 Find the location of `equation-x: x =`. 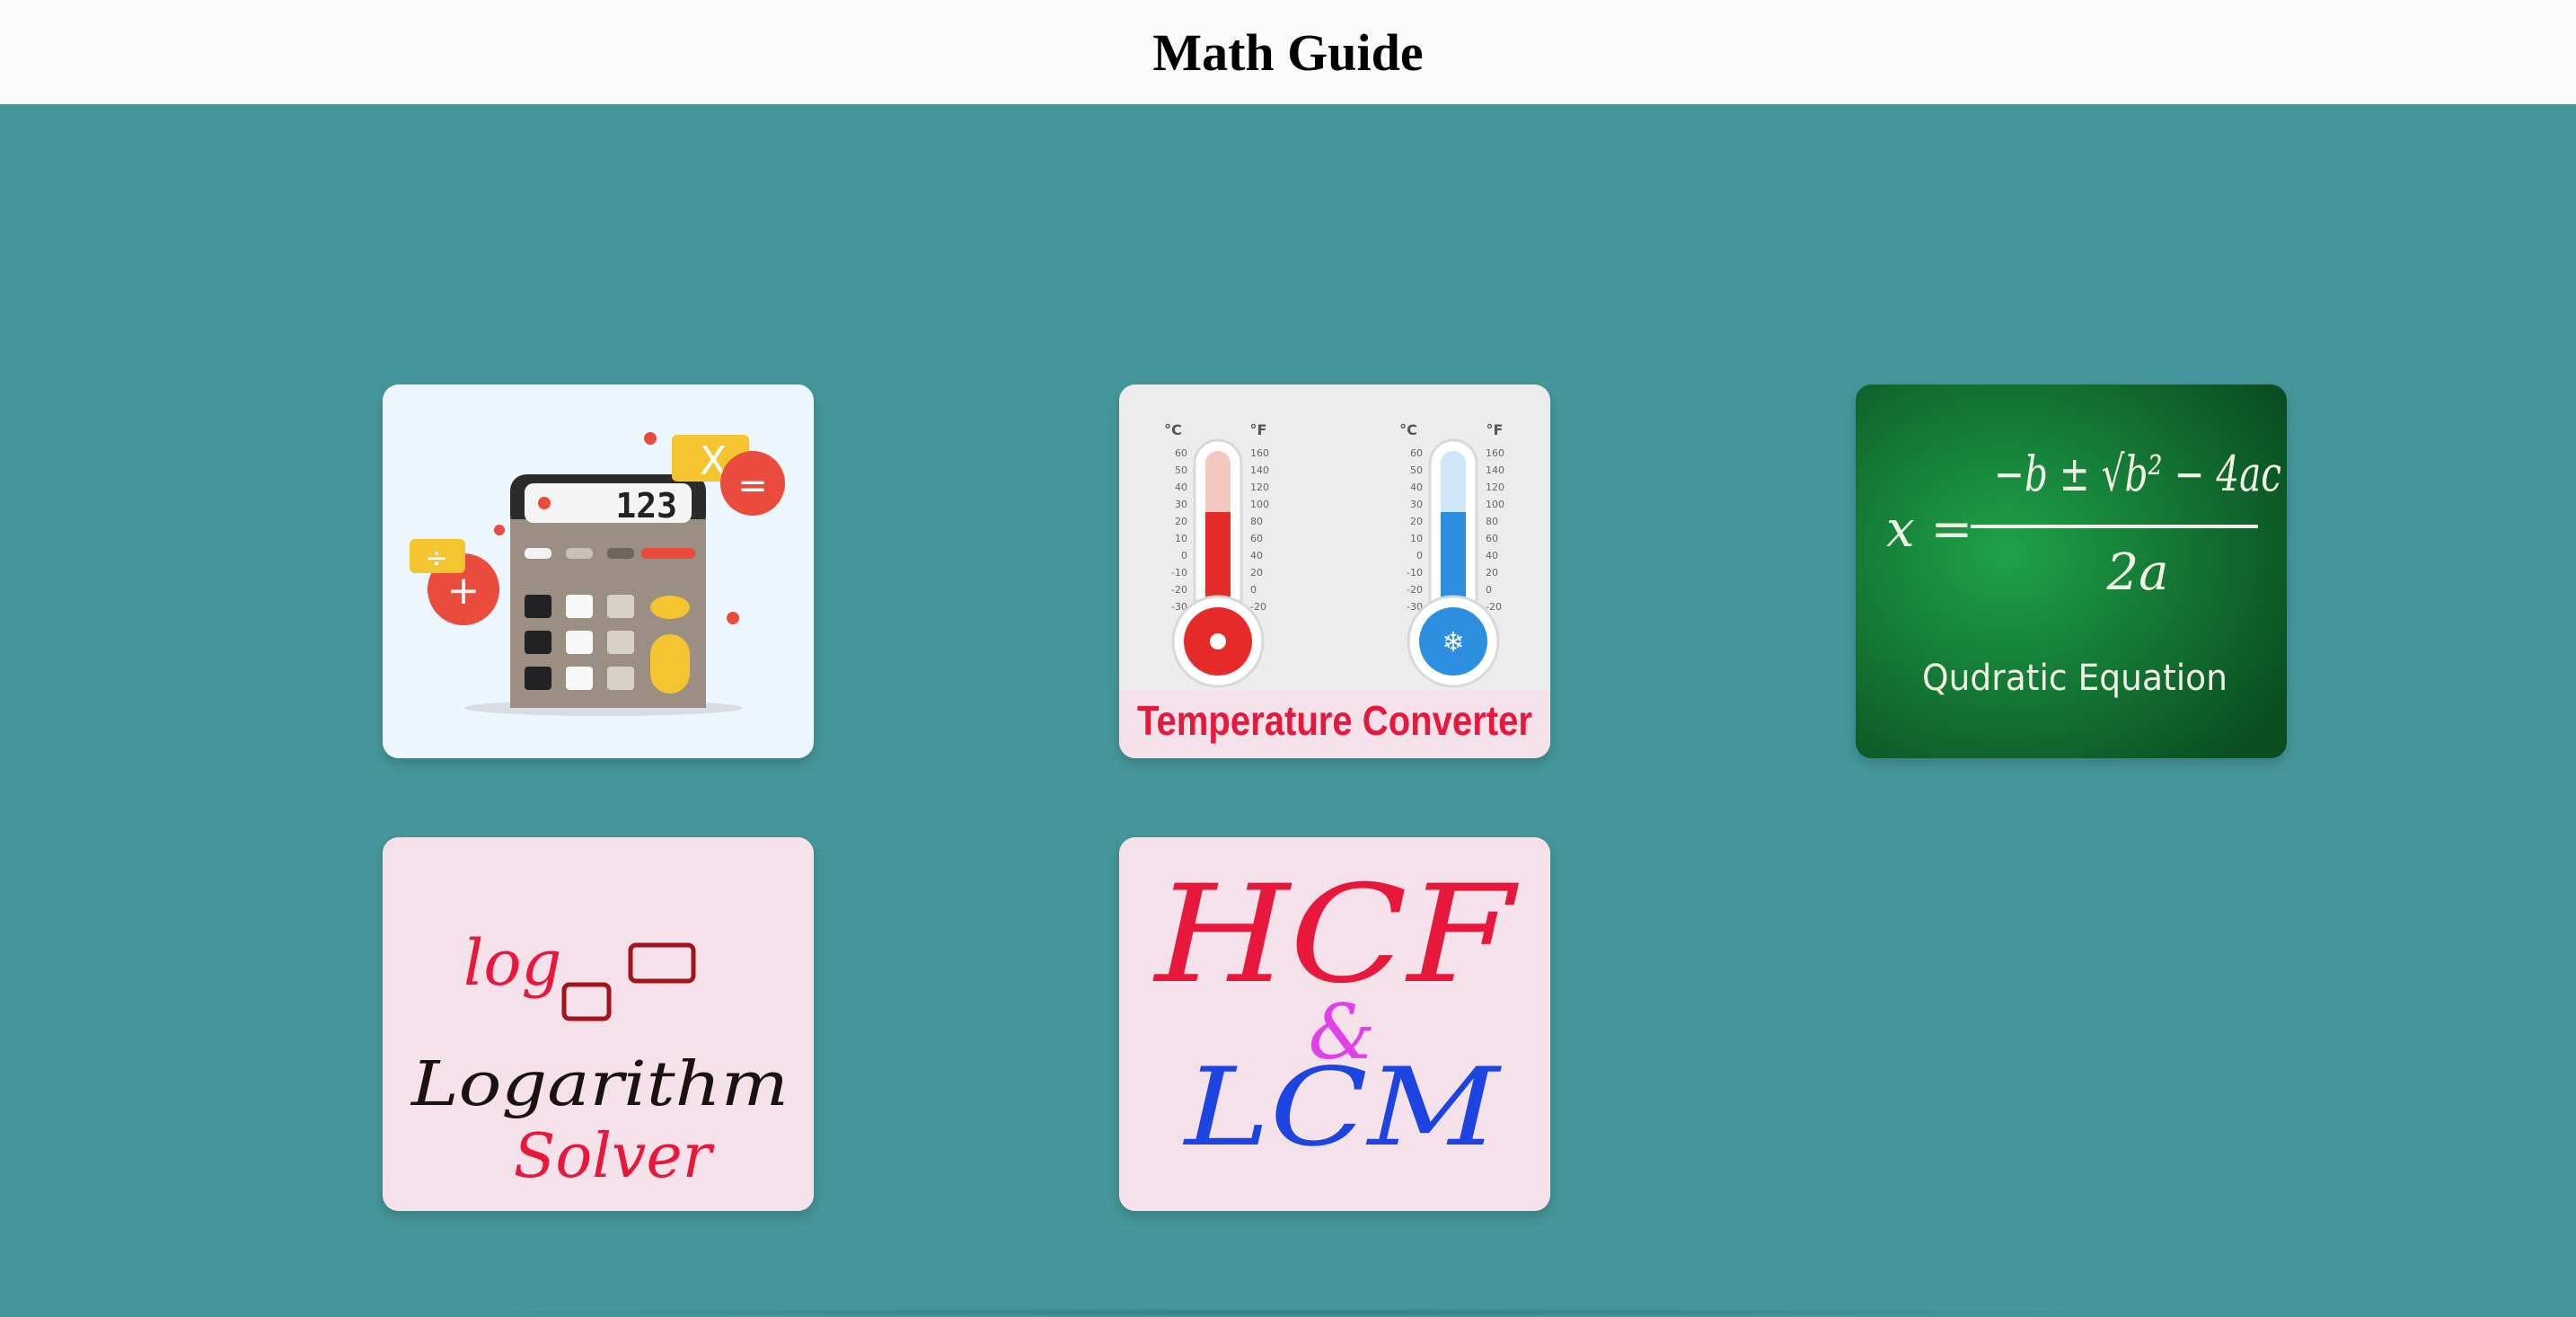

equation-x: x = is located at coordinates (1929, 529).